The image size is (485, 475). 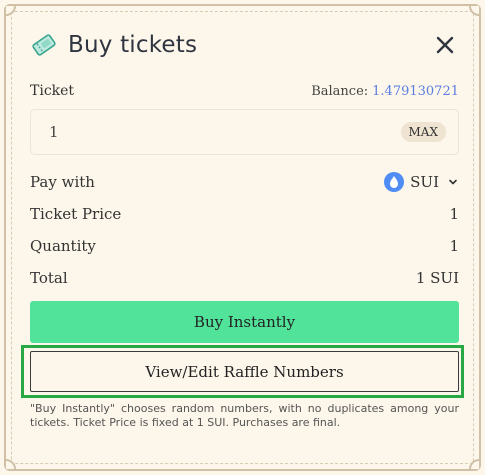 What do you see at coordinates (415, 91) in the screenshot?
I see `balance-value: 1.479130721` at bounding box center [415, 91].